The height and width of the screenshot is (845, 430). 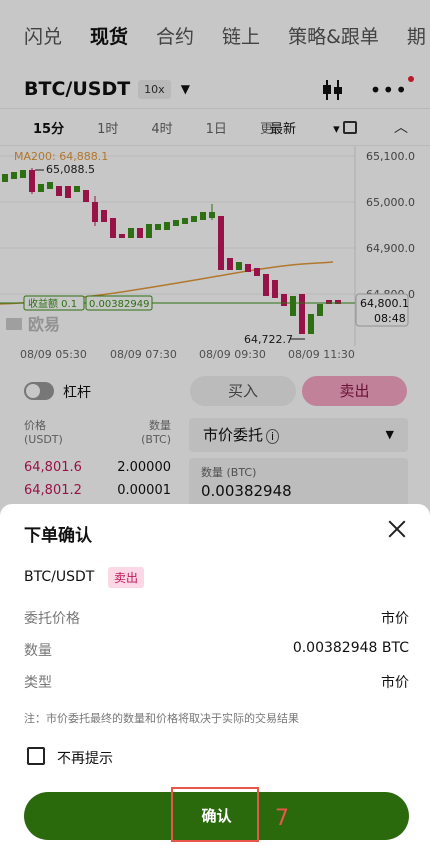 What do you see at coordinates (36, 756) in the screenshot?
I see `dont-remind-checkbox` at bounding box center [36, 756].